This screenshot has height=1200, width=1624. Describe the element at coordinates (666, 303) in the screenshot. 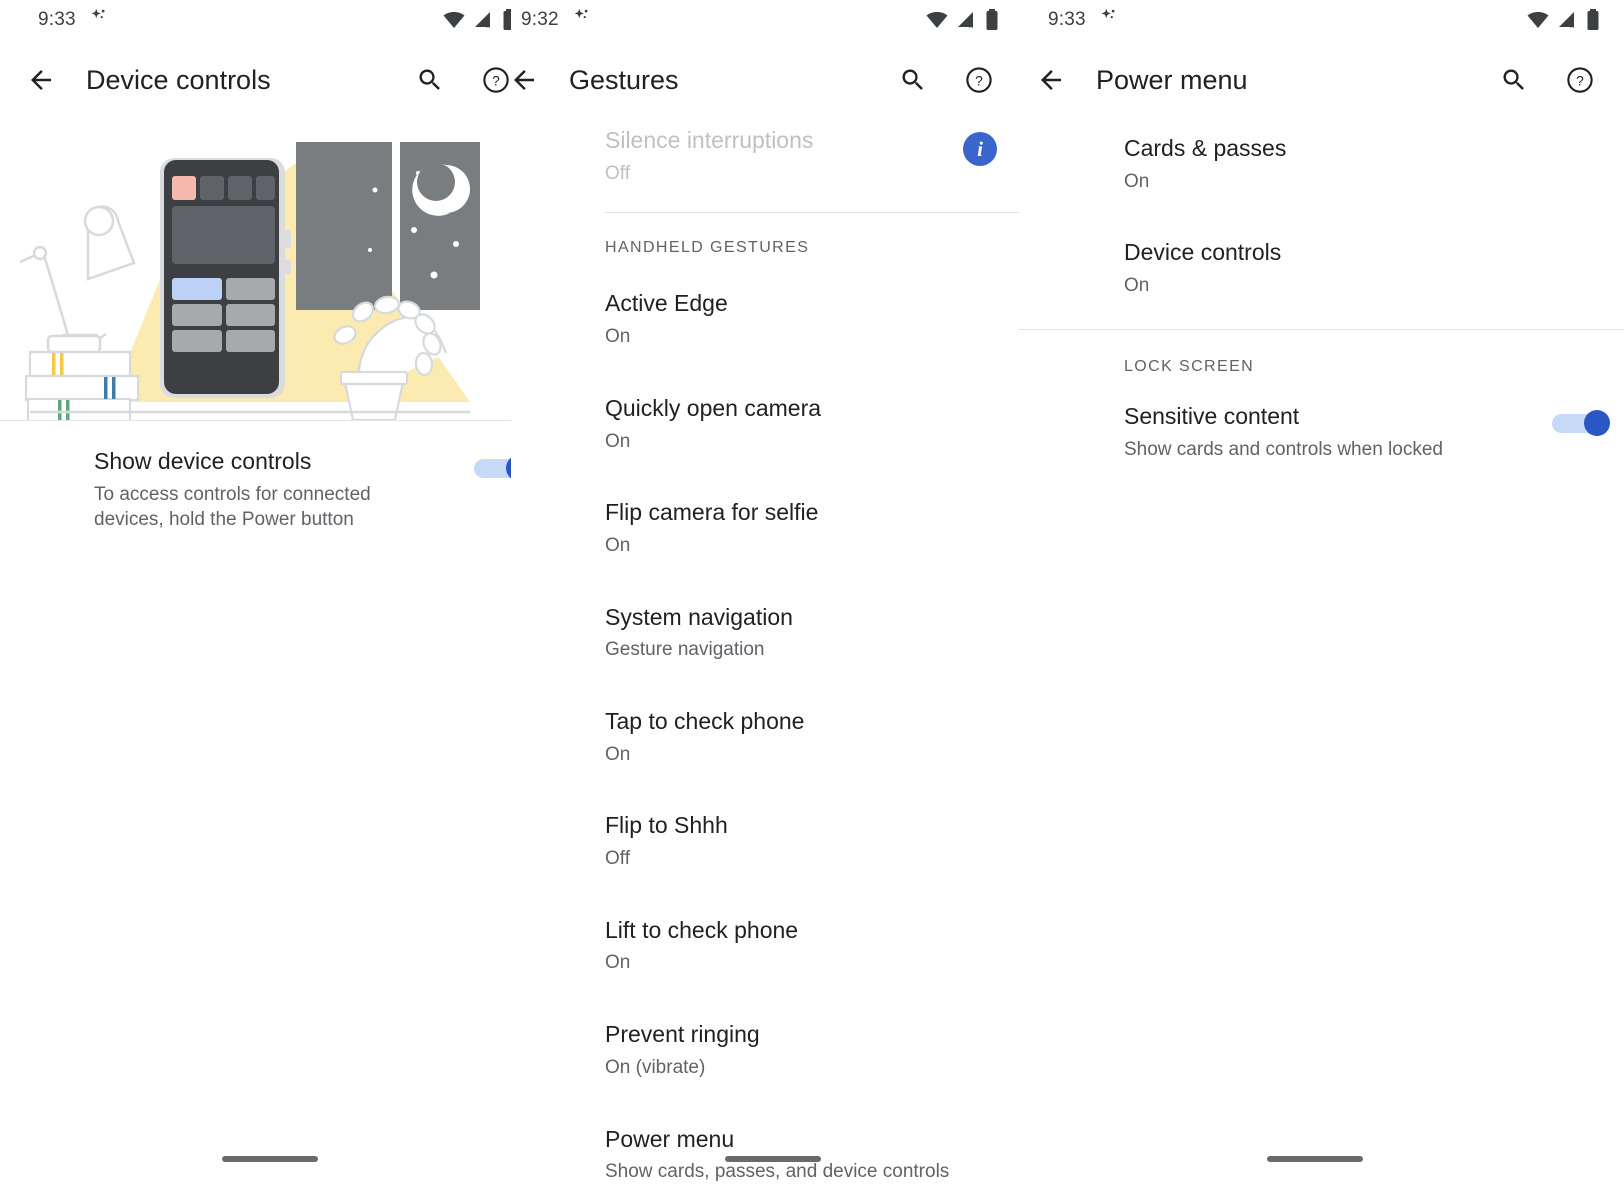

I see `row-title: Active Edge` at that location.